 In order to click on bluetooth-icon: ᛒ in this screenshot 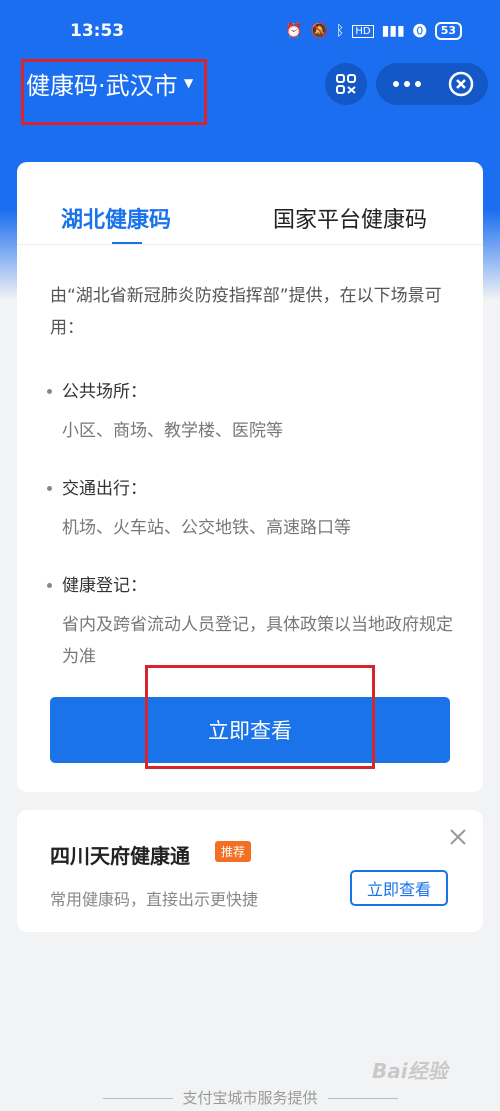, I will do `click(340, 31)`.